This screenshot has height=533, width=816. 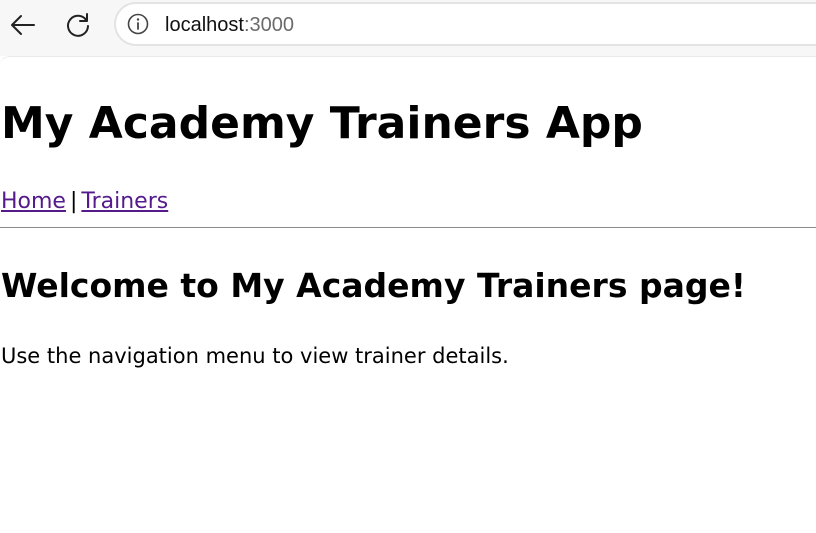 What do you see at coordinates (268, 25) in the screenshot?
I see `url-port: :3000` at bounding box center [268, 25].